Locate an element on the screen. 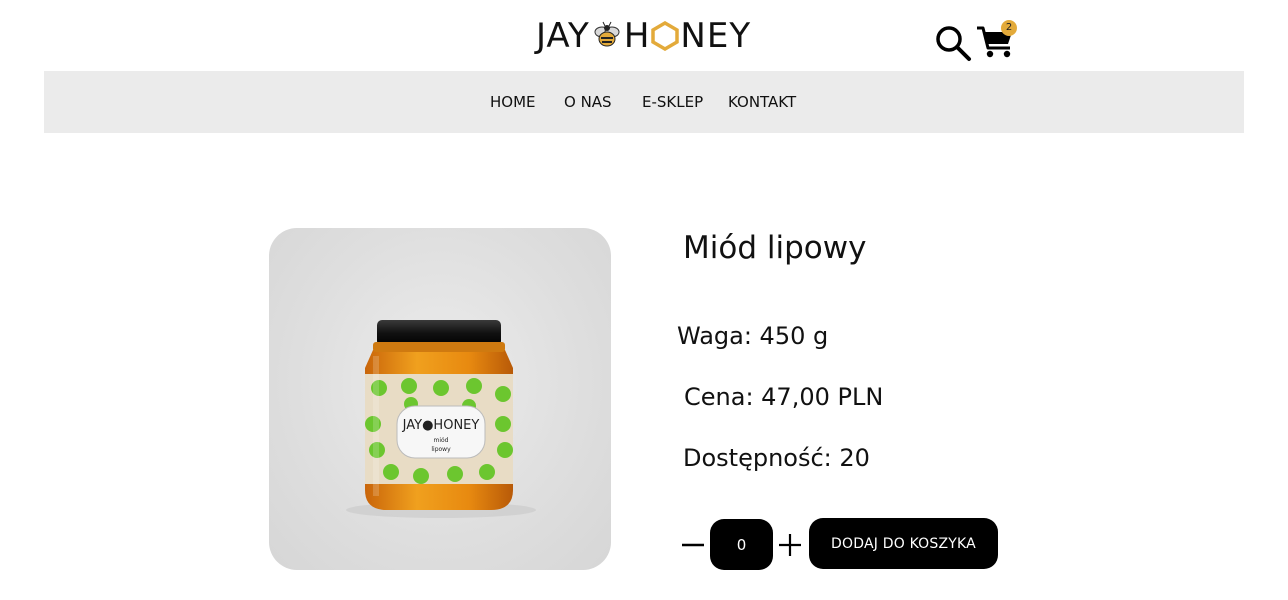  search-icon is located at coordinates (953, 43).